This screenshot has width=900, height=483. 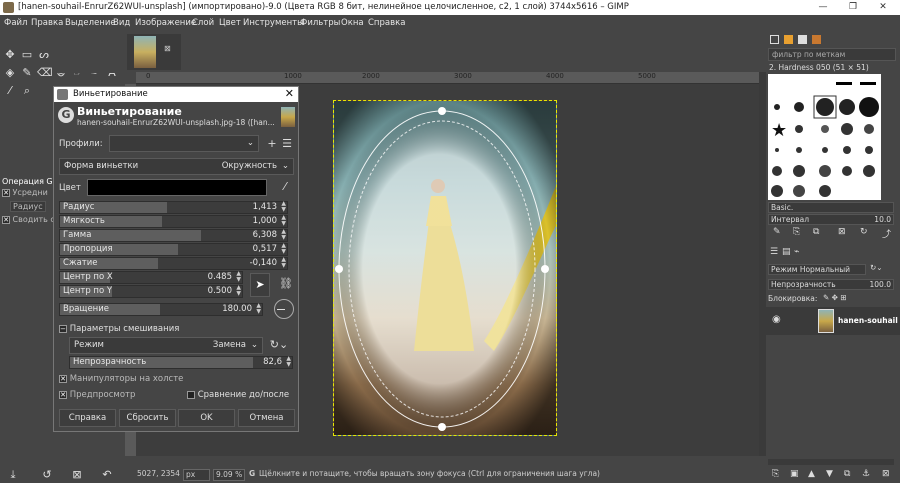 I want to click on help-button: Справка, so click(x=87, y=418).